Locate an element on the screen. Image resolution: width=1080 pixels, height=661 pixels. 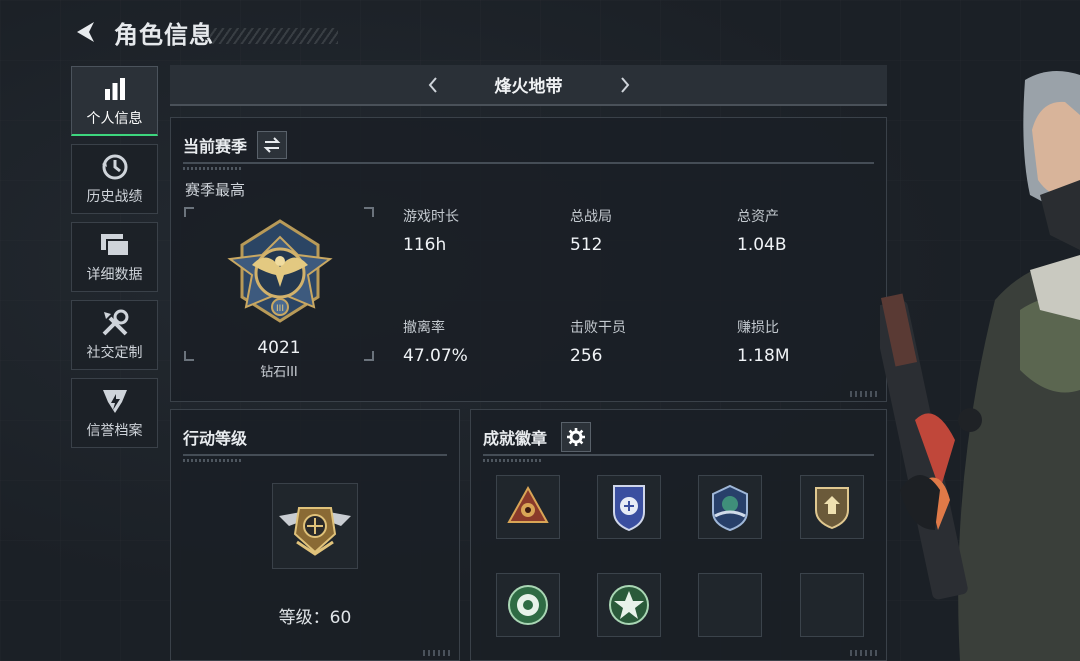
blue-shield-badge-icon is located at coordinates (629, 508).